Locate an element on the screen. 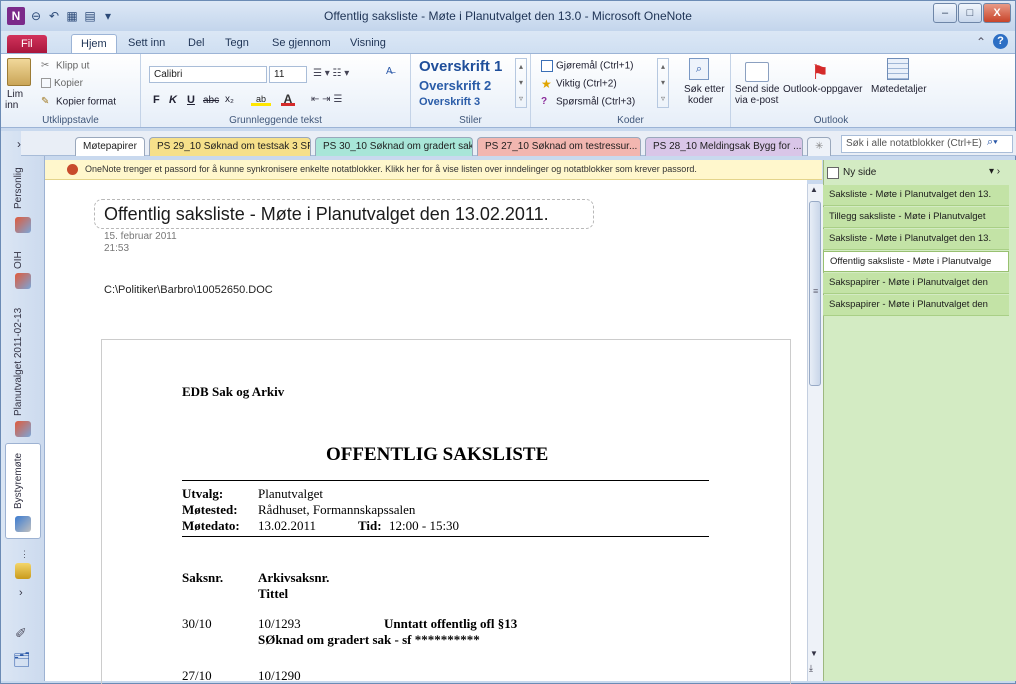 The image size is (1016, 684). tab-sett-inn: Sett inn is located at coordinates (146, 43).